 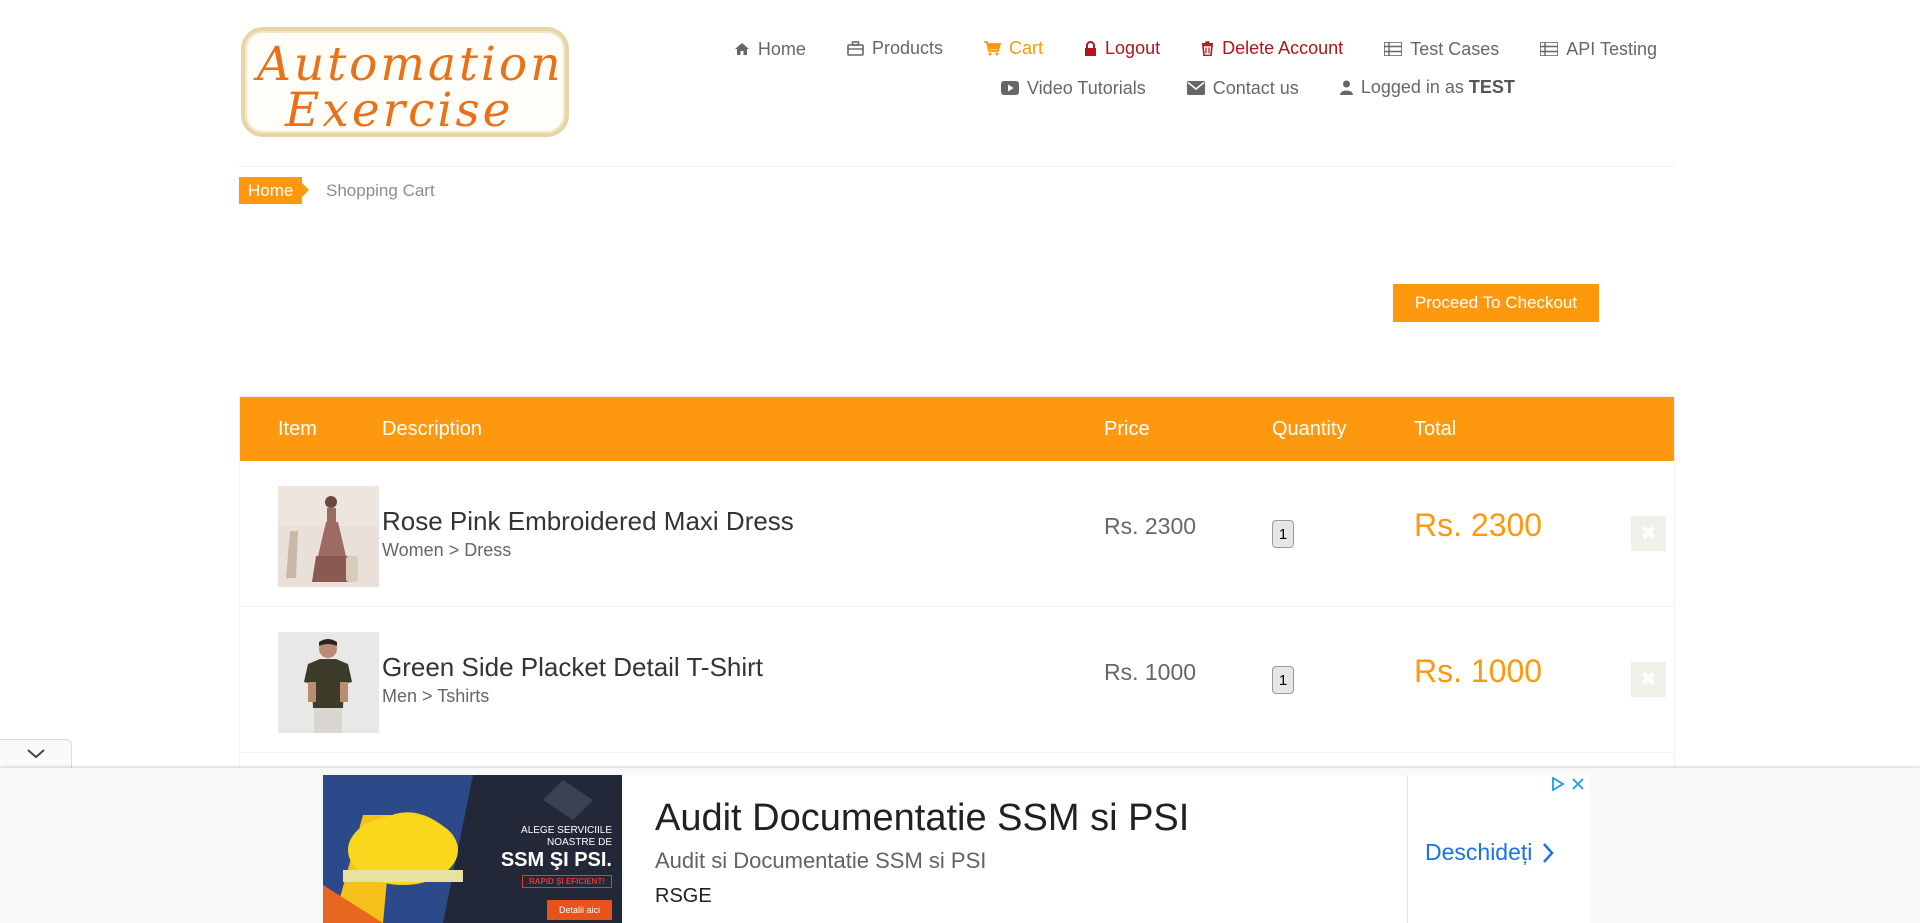 What do you see at coordinates (1127, 429) in the screenshot?
I see `header-price: Price` at bounding box center [1127, 429].